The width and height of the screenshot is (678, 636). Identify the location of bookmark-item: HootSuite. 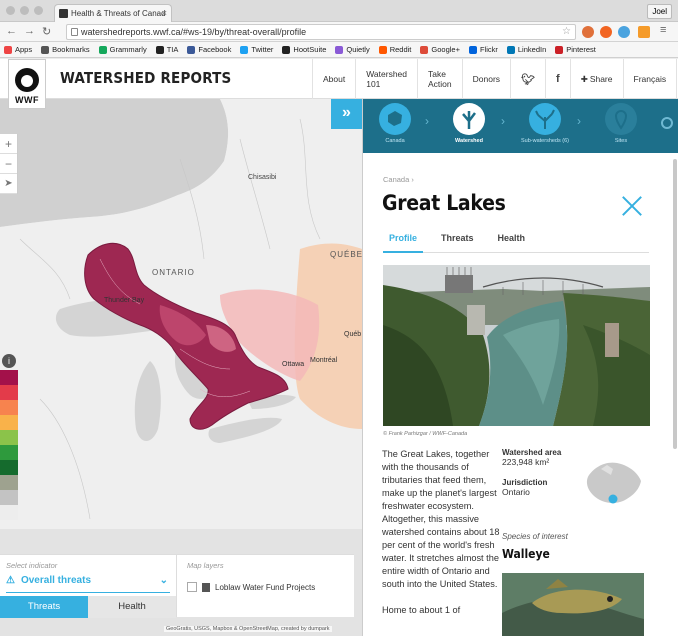
(304, 49).